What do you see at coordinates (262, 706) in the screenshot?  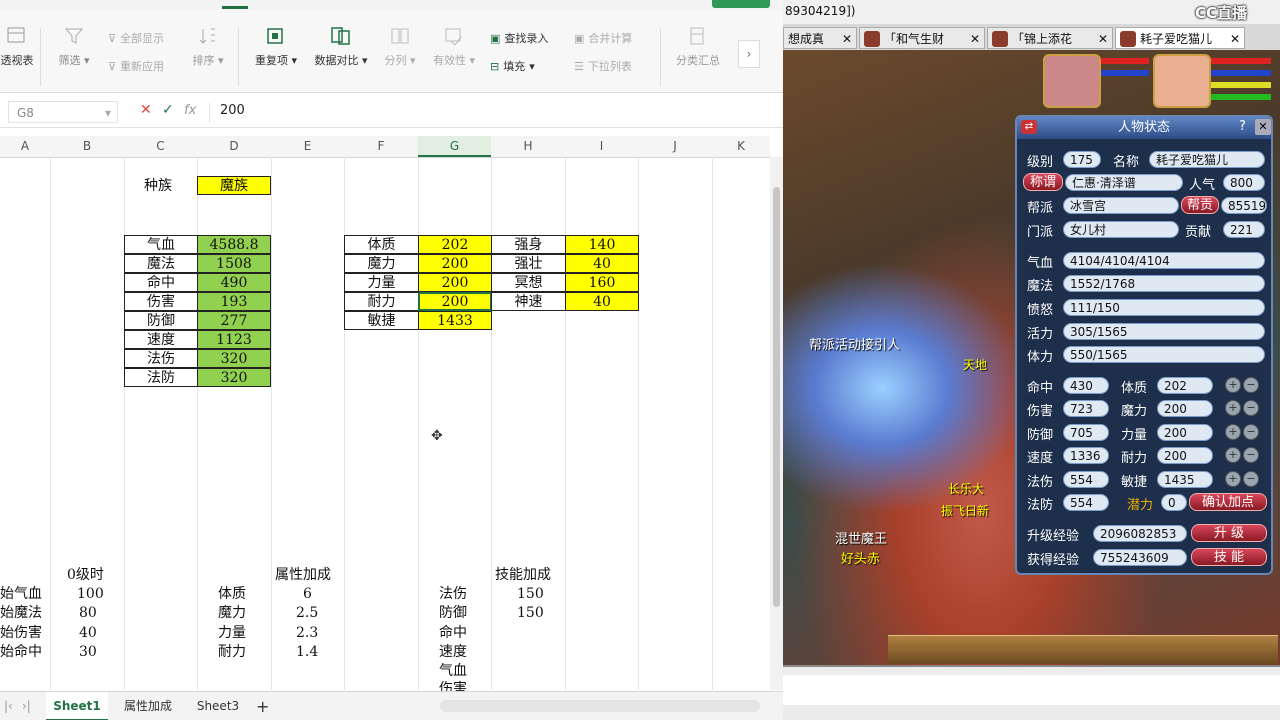 I see `add-sheet-button: +` at bounding box center [262, 706].